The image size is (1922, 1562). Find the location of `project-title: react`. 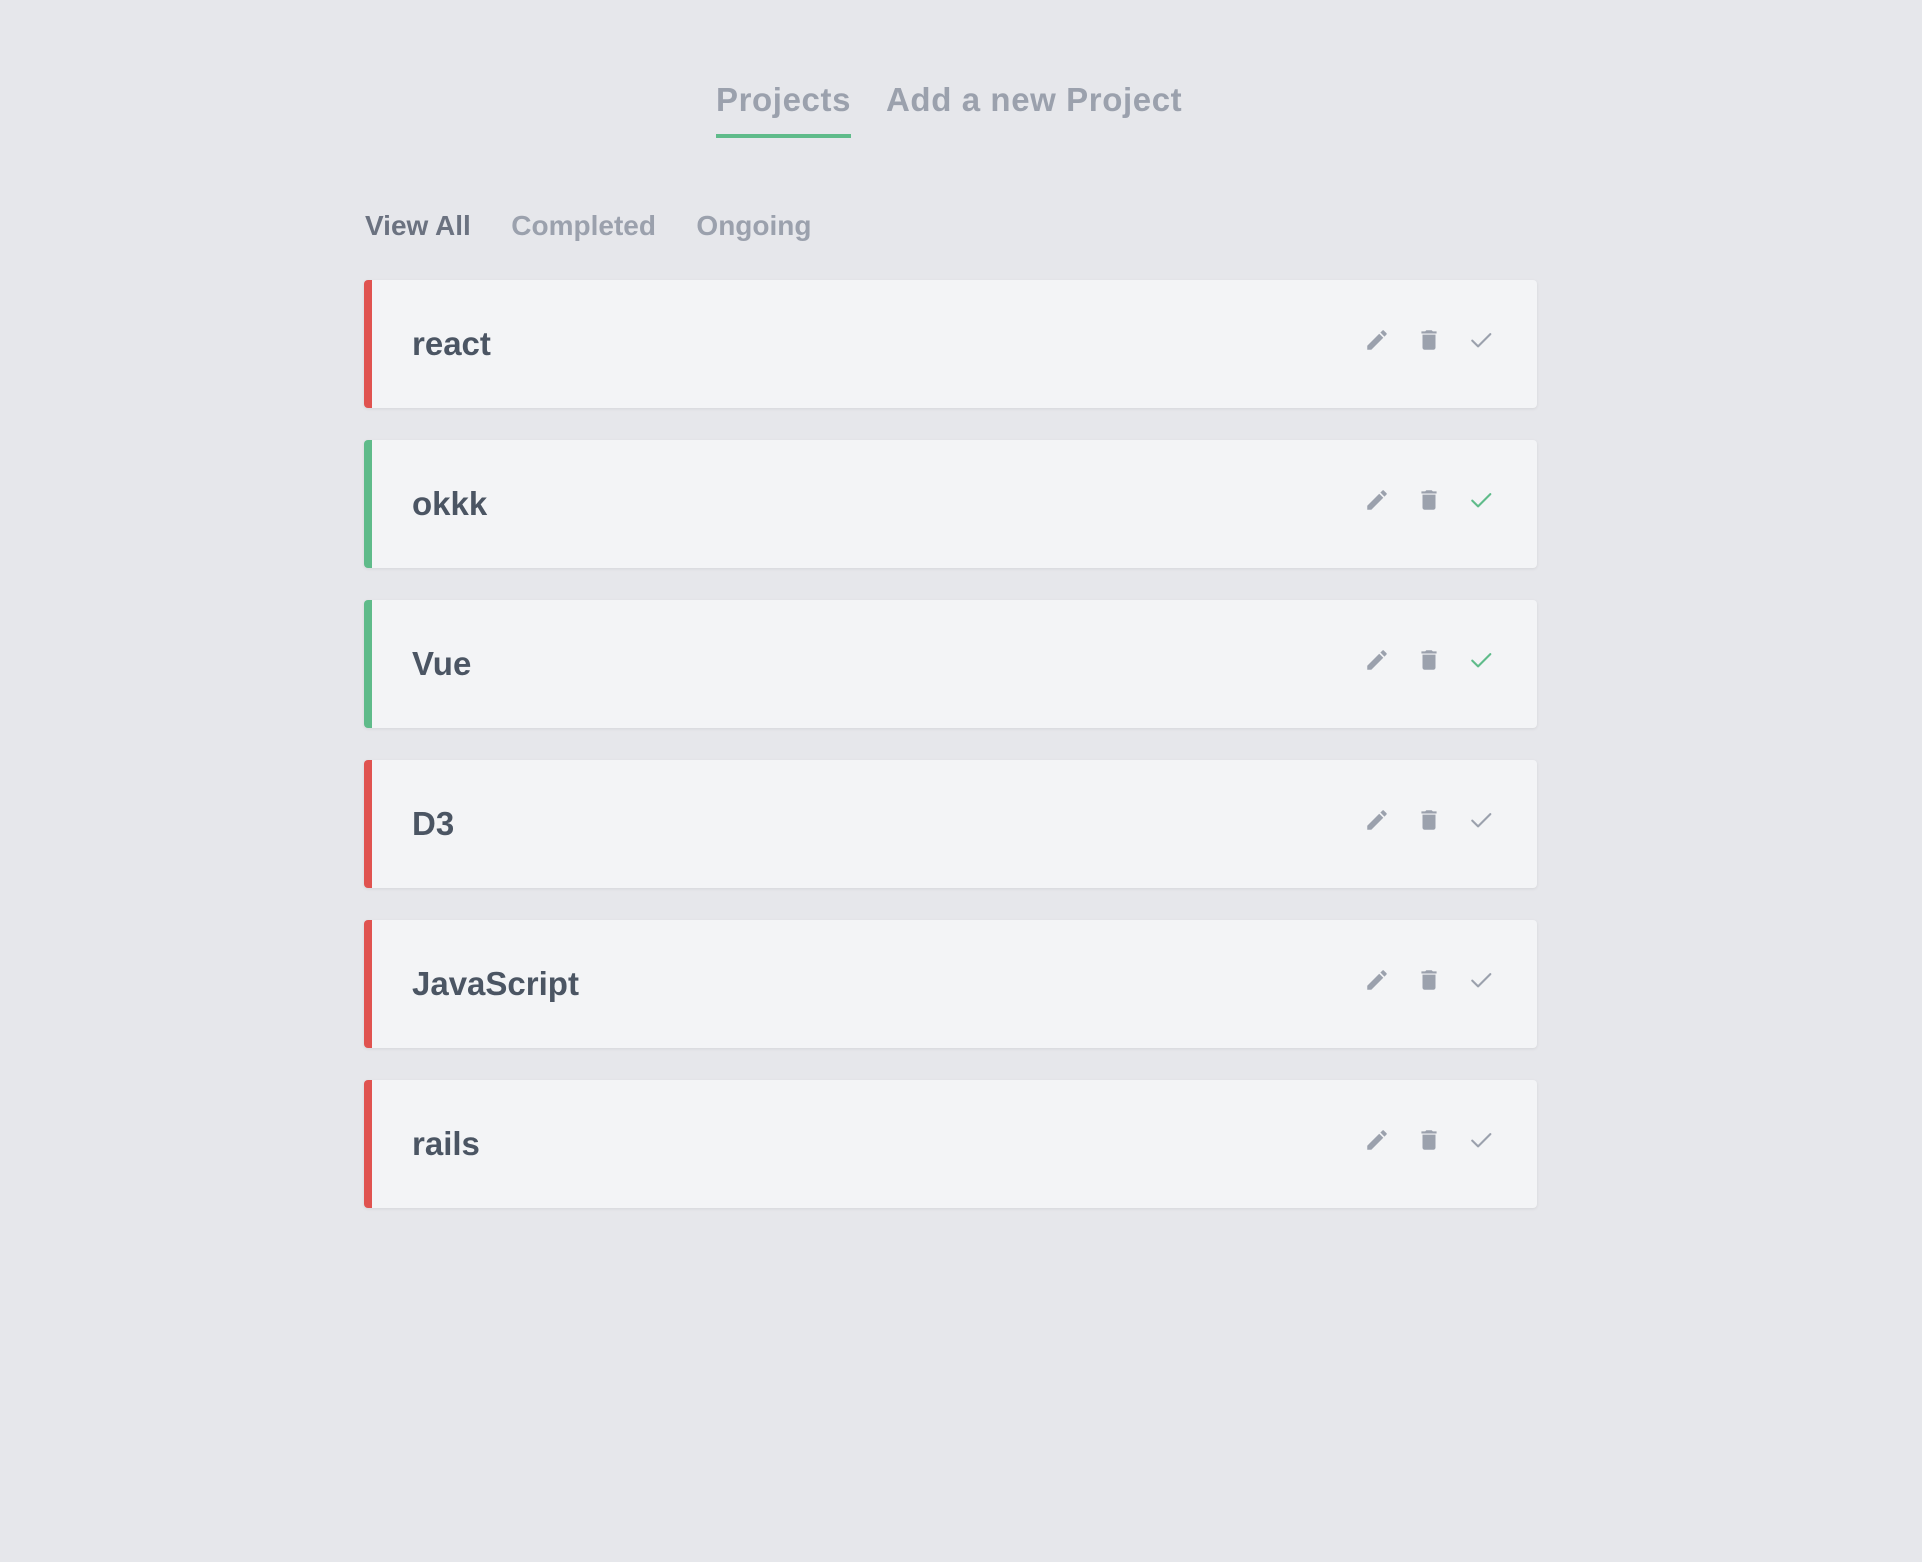

project-title: react is located at coordinates (451, 343).